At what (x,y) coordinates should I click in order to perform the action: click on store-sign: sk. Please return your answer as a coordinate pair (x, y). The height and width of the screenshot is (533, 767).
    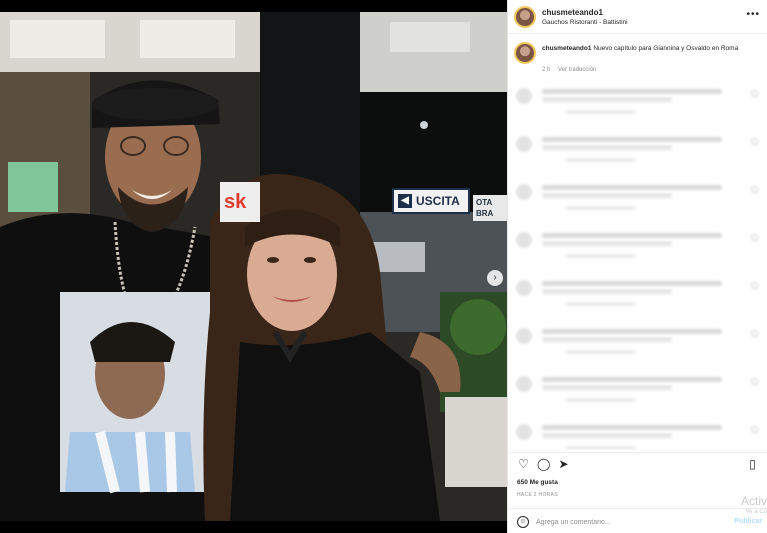
    Looking at the image, I should click on (240, 202).